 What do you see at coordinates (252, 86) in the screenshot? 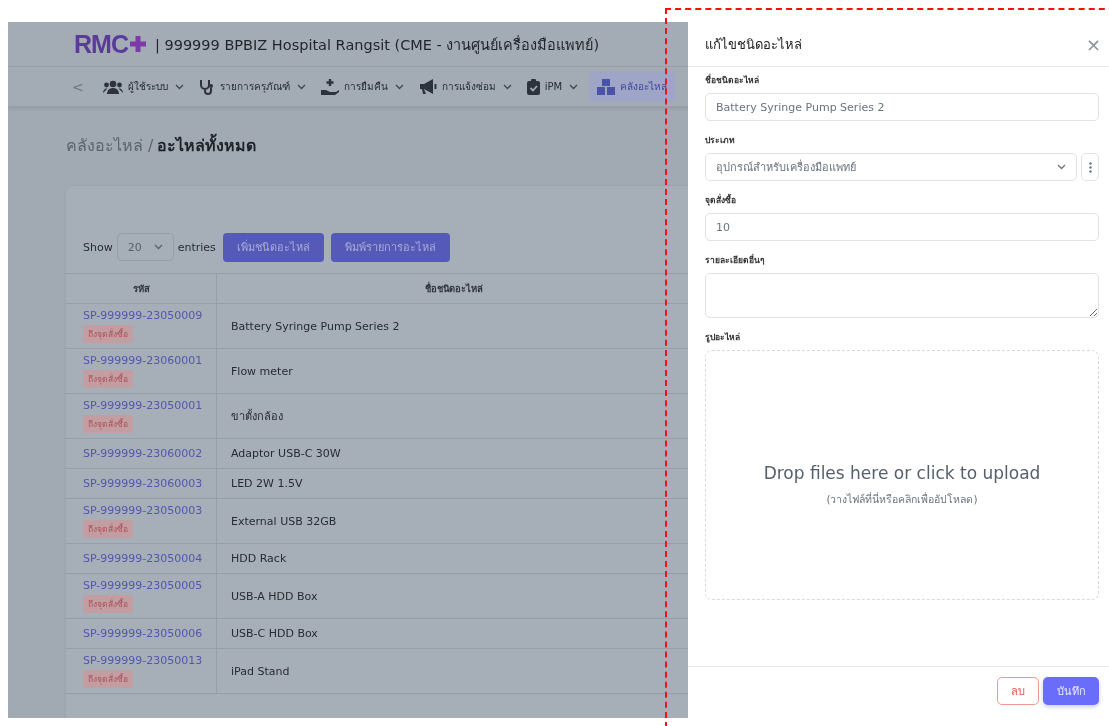
I see `menu-item: รายการครุภัณฑ์` at bounding box center [252, 86].